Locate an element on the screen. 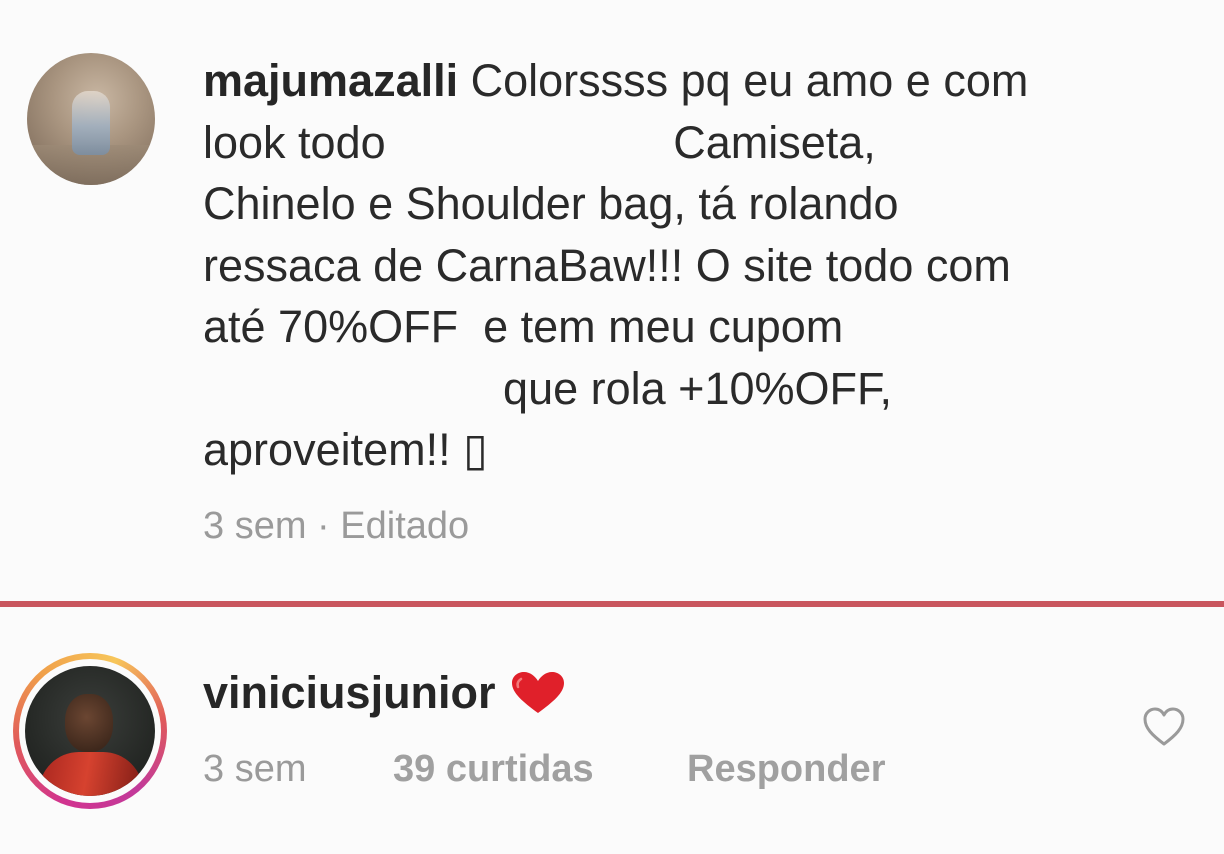 The width and height of the screenshot is (1224, 854). comment-text-segment: Colorssss pq eu amo e com is located at coordinates (743, 80).